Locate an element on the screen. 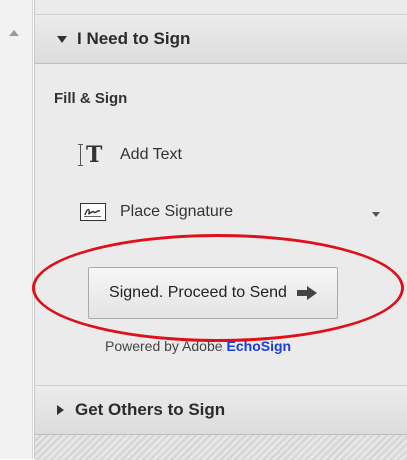 This screenshot has width=407, height=460. fill-sign-label: Fill & Sign is located at coordinates (91, 98).